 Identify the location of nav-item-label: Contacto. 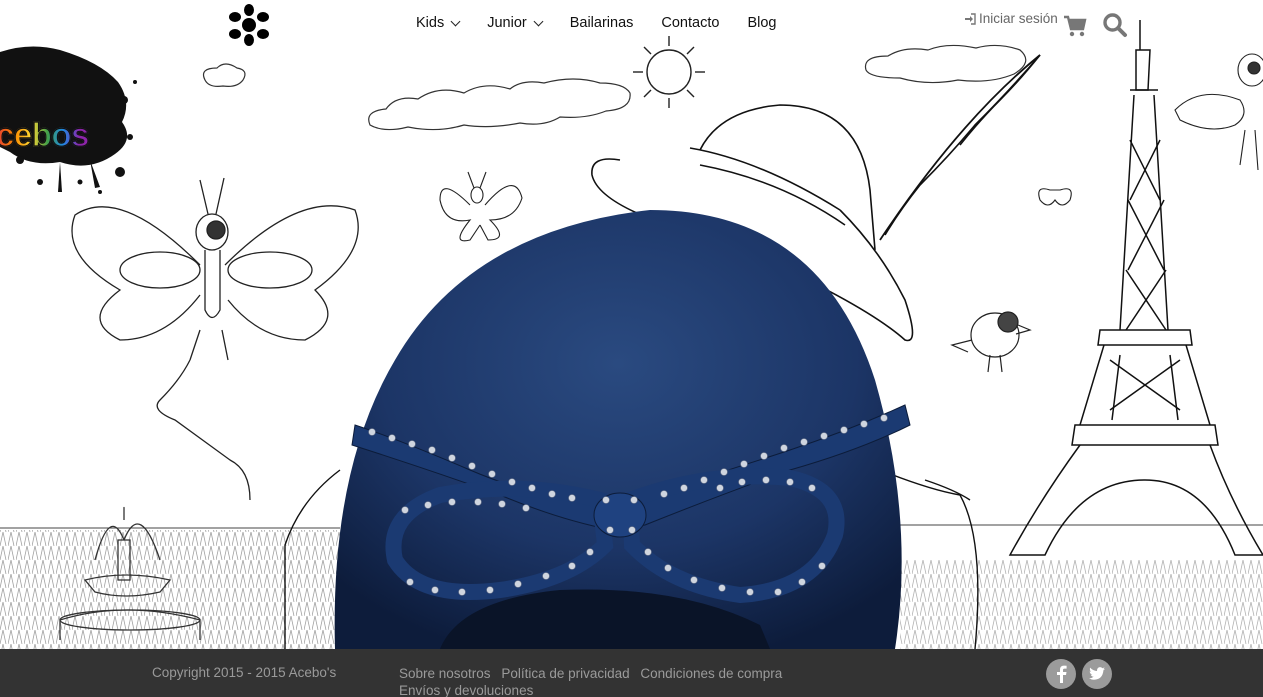
(690, 23).